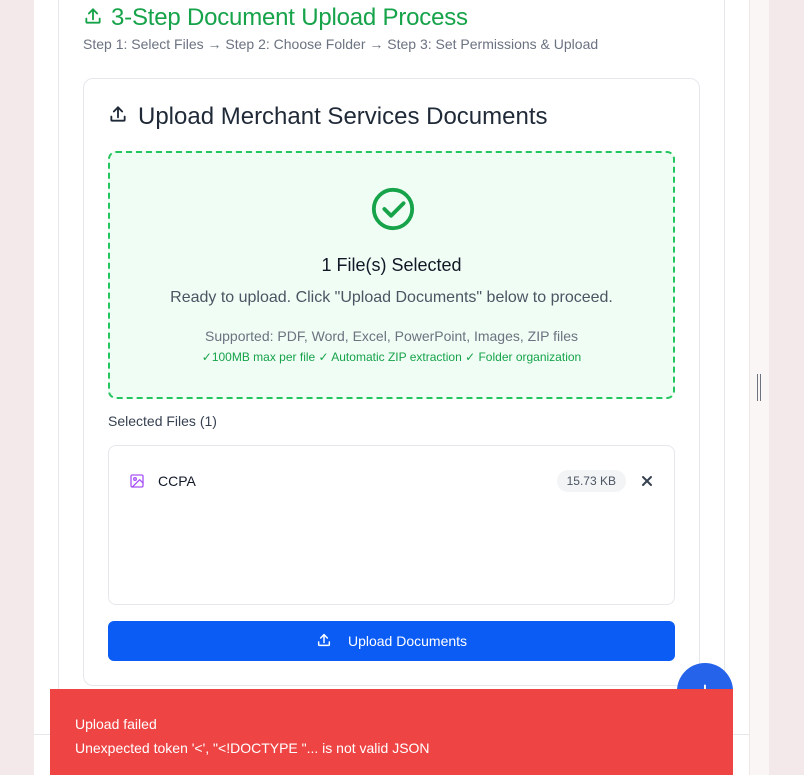  Describe the element at coordinates (759, 387) in the screenshot. I see `resize-handle` at that location.